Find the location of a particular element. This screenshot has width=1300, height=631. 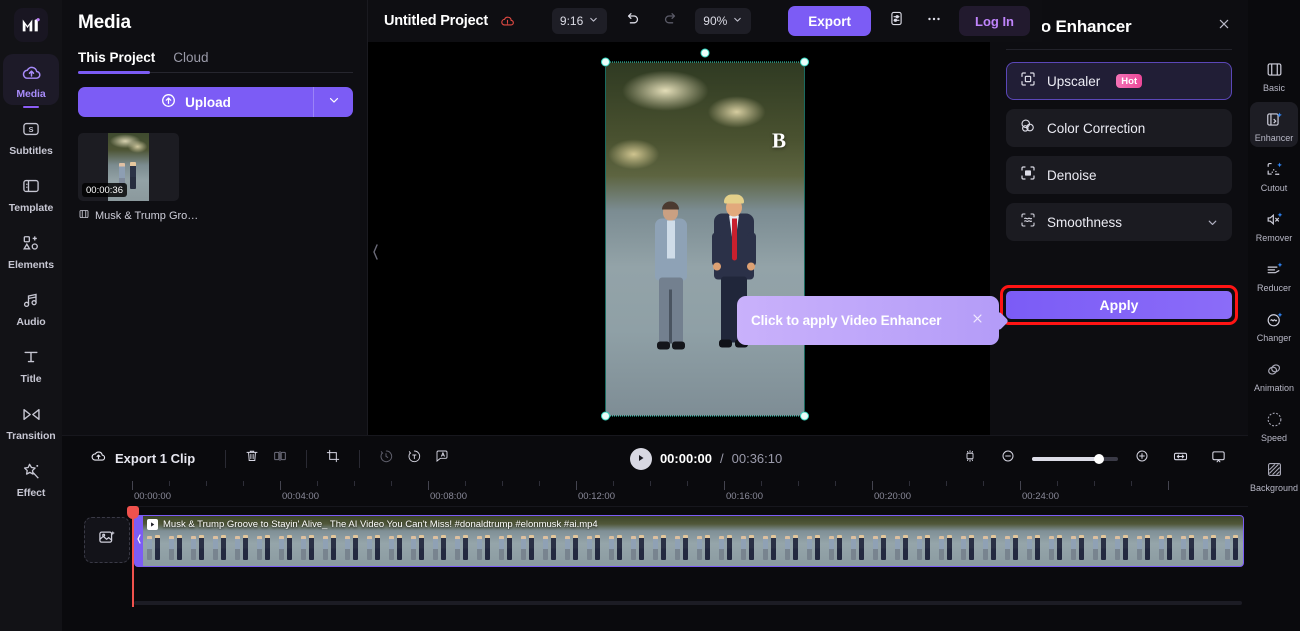

sidebar-item-media: Media is located at coordinates (31, 79).